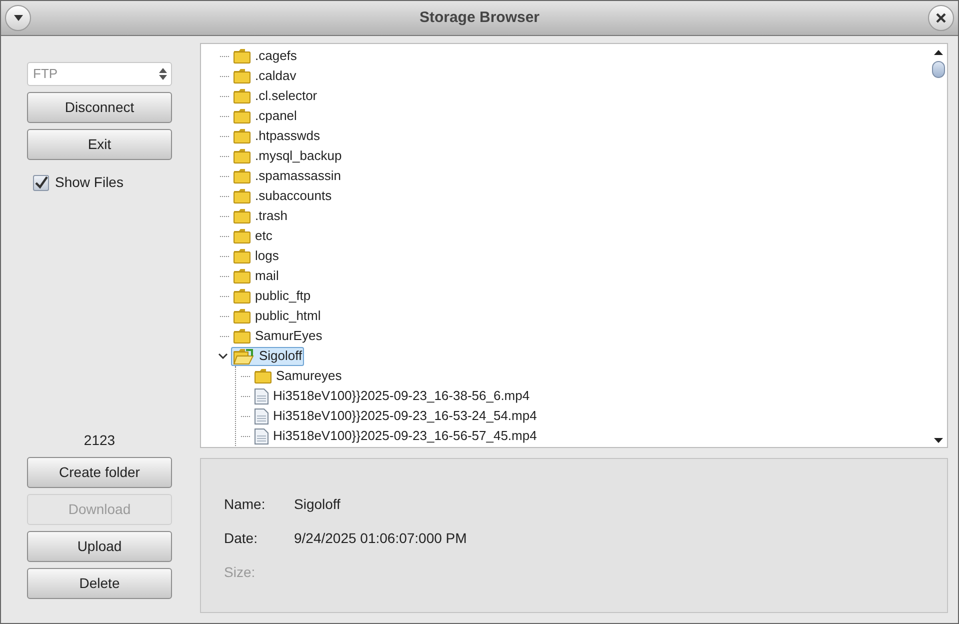  I want to click on protocol-value: FTP, so click(45, 74).